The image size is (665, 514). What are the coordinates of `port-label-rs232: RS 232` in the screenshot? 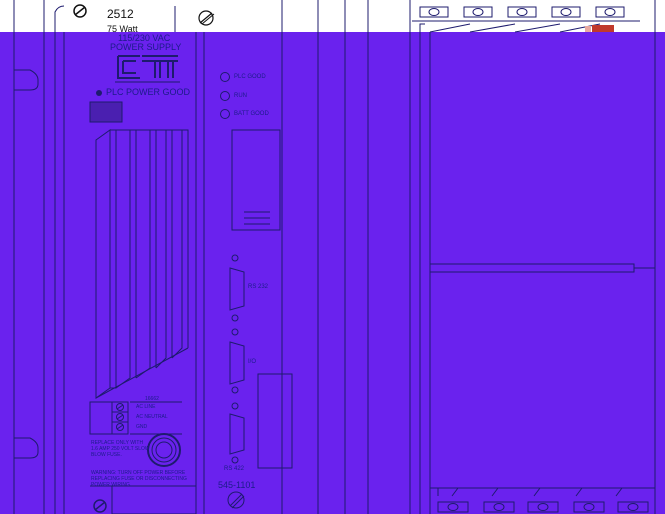 It's located at (258, 287).